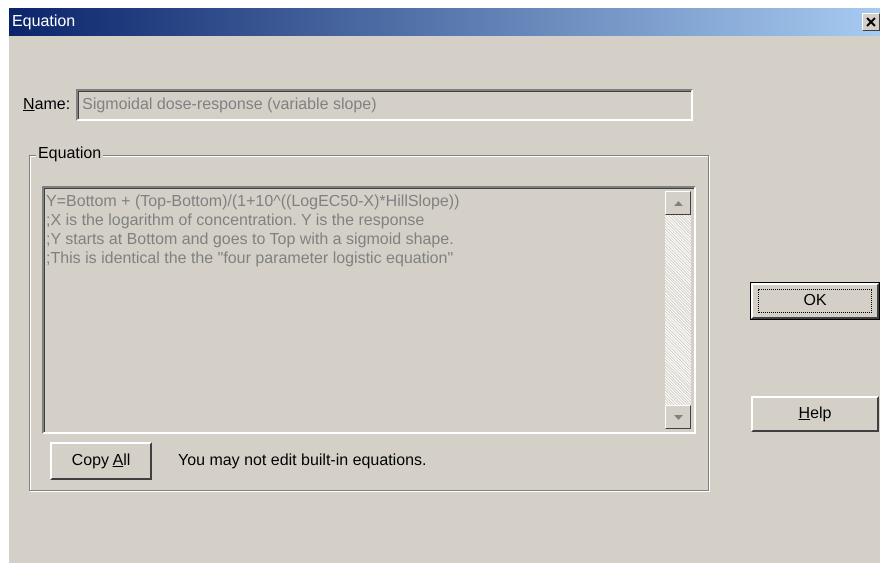  Describe the element at coordinates (678, 310) in the screenshot. I see `scrollbar` at that location.